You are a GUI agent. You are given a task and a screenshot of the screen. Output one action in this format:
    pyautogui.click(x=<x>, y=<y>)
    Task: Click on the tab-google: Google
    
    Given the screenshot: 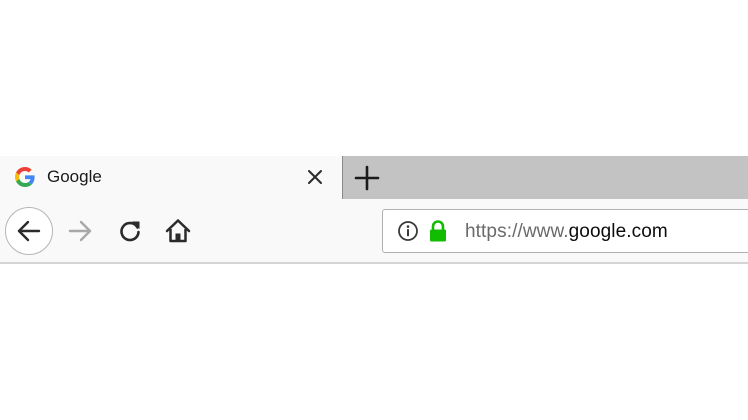 What is the action you would take?
    pyautogui.click(x=171, y=177)
    